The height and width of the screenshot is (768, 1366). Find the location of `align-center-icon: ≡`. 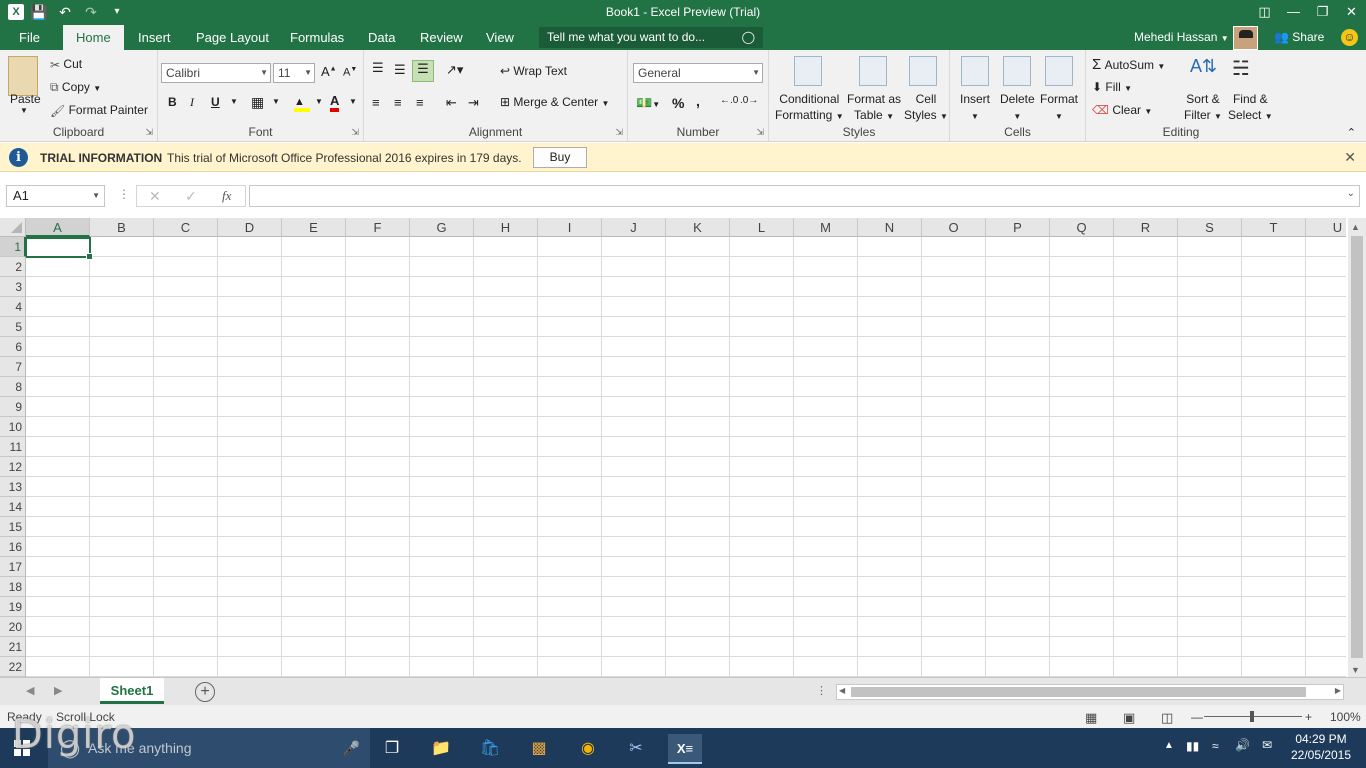

align-center-icon: ≡ is located at coordinates (398, 102).